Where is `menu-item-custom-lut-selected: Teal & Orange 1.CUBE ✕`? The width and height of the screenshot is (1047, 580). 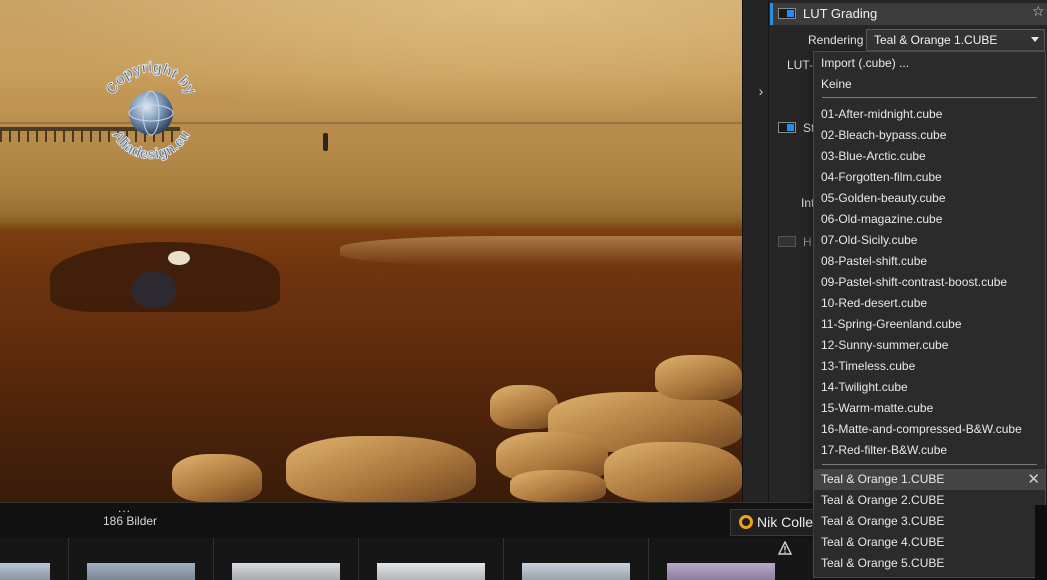
menu-item-custom-lut-selected: Teal & Orange 1.CUBE ✕ is located at coordinates (929, 479).